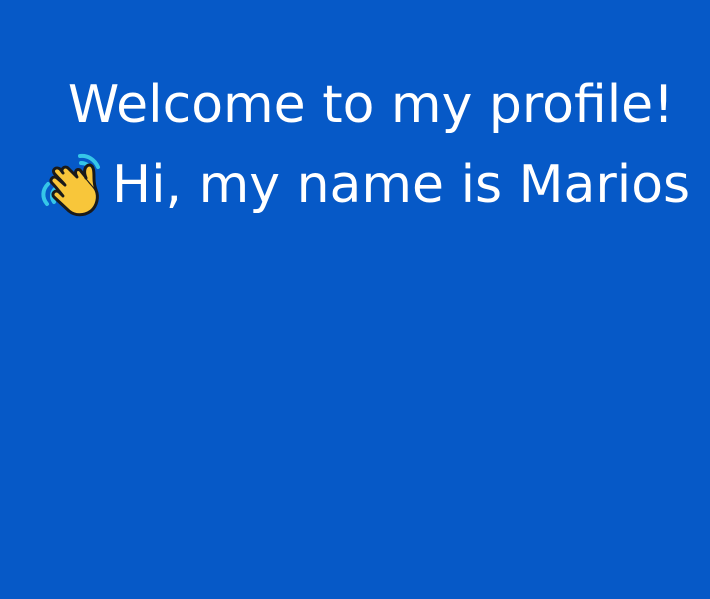 This screenshot has width=710, height=599. Describe the element at coordinates (72, 185) in the screenshot. I see `waving-hand-icon` at that location.